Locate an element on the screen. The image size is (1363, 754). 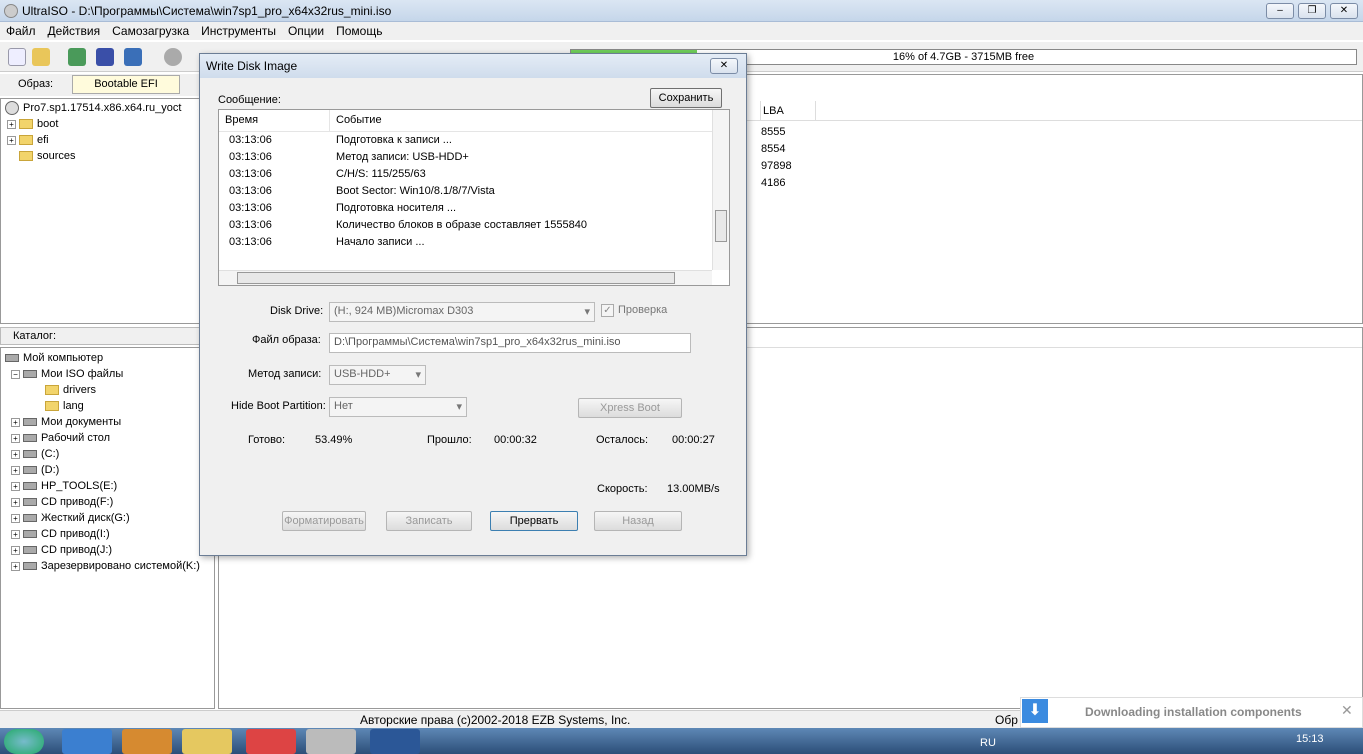
image-row: Образ: Bootable EFI is located at coordinates (107, 85).